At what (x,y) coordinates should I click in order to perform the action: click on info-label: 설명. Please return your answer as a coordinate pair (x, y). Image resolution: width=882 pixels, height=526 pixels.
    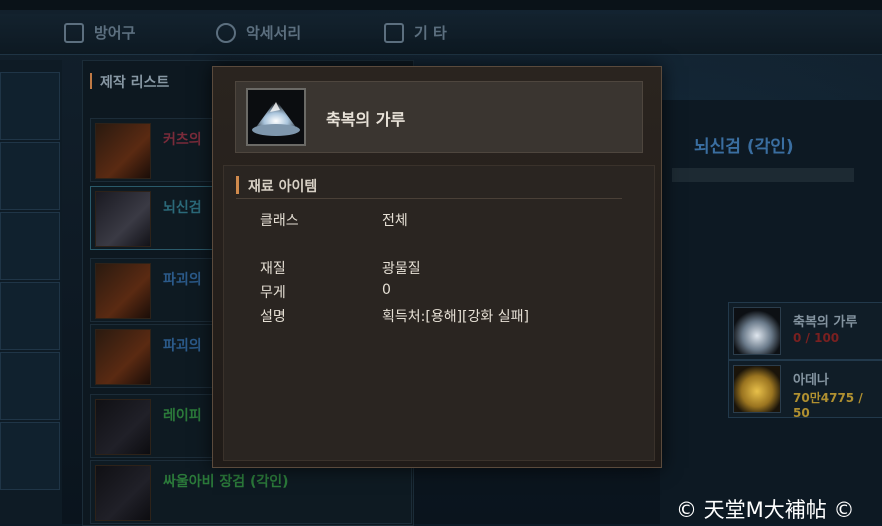
    Looking at the image, I should click on (273, 317).